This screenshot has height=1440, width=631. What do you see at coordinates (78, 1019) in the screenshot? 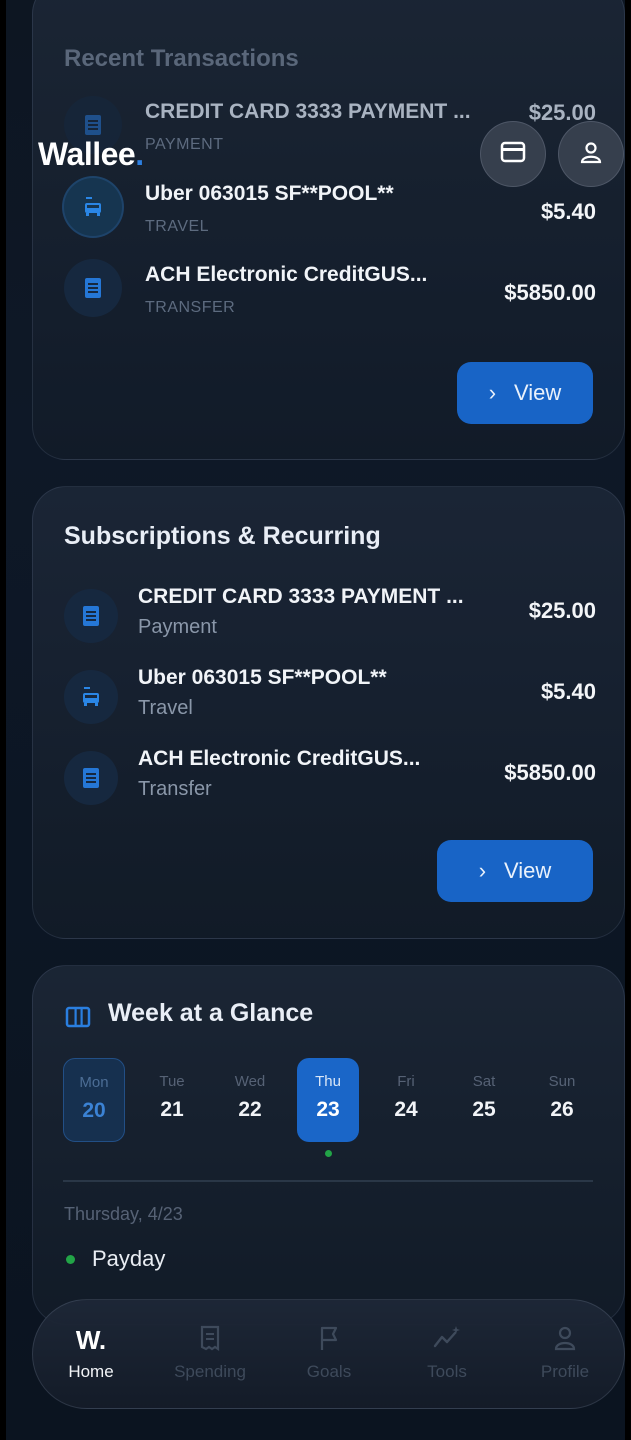
I see `calendar-columns-icon` at bounding box center [78, 1019].